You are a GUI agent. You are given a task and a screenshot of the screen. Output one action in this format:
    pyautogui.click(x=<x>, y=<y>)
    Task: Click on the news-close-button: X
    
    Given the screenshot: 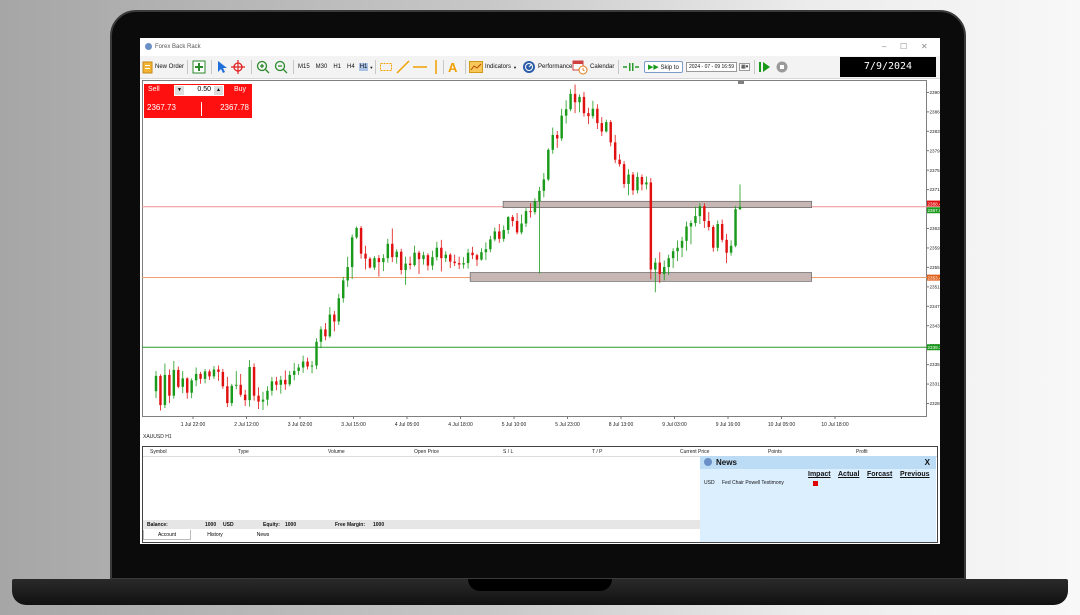 What is the action you would take?
    pyautogui.click(x=927, y=462)
    